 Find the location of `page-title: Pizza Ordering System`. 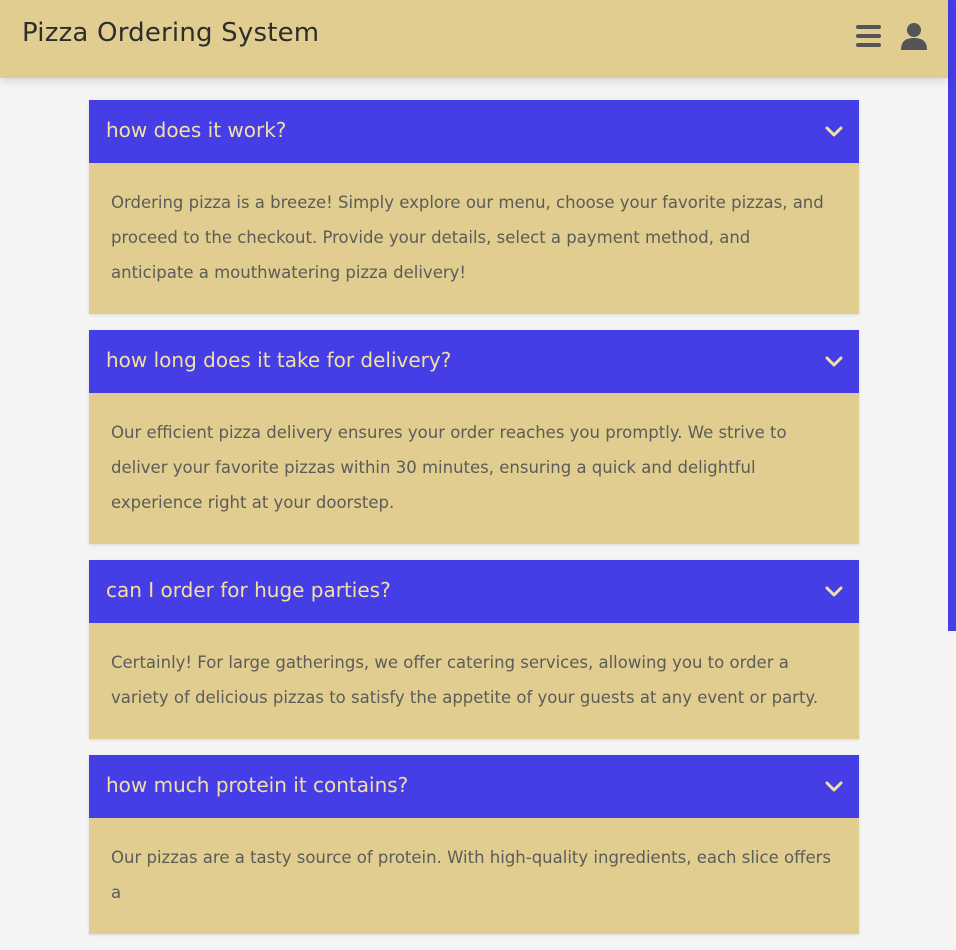

page-title: Pizza Ordering System is located at coordinates (171, 33).